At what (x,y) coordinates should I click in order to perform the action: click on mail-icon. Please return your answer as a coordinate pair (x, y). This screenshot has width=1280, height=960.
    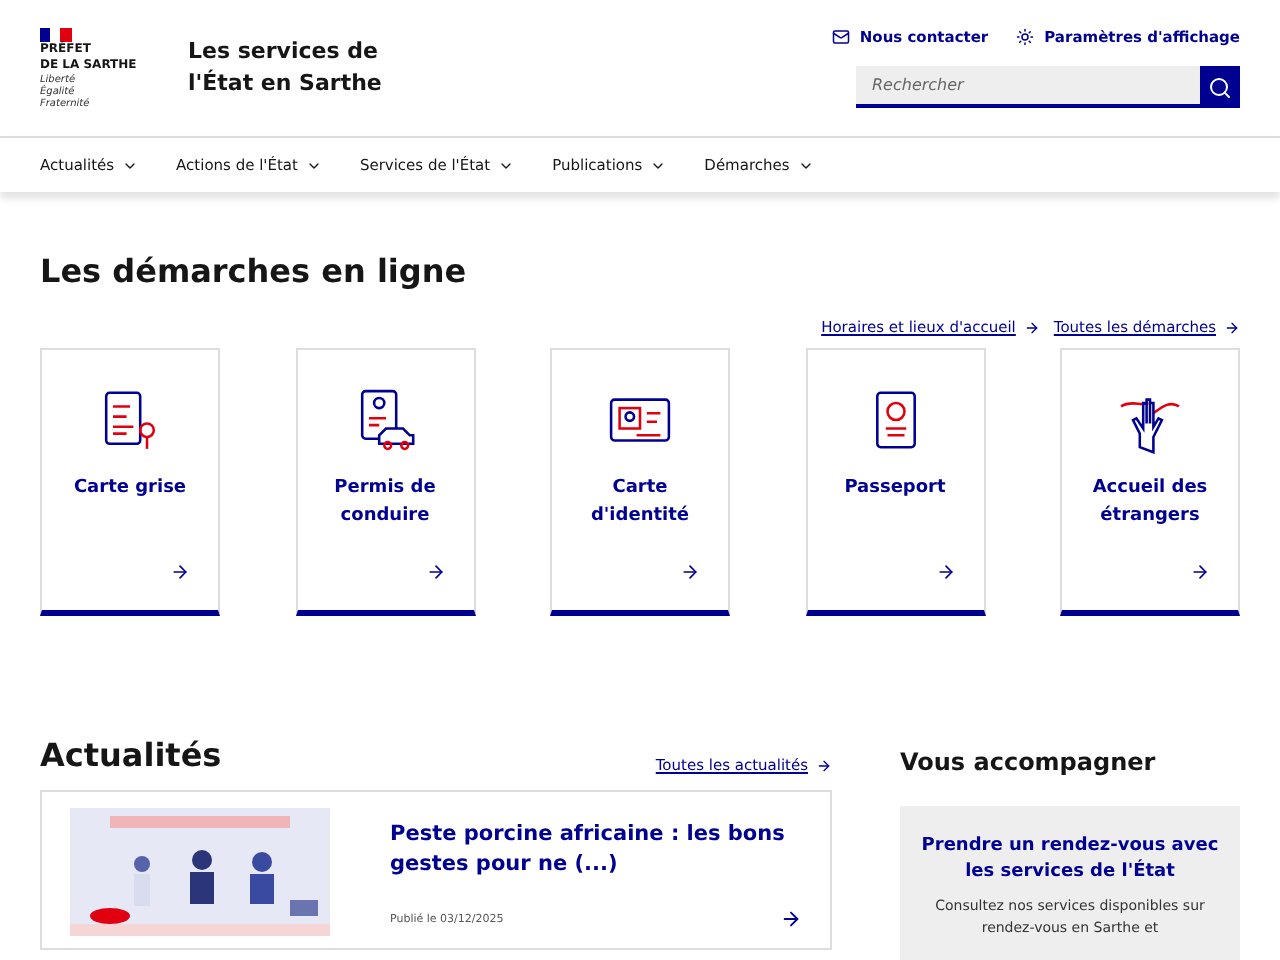
    Looking at the image, I should click on (840, 37).